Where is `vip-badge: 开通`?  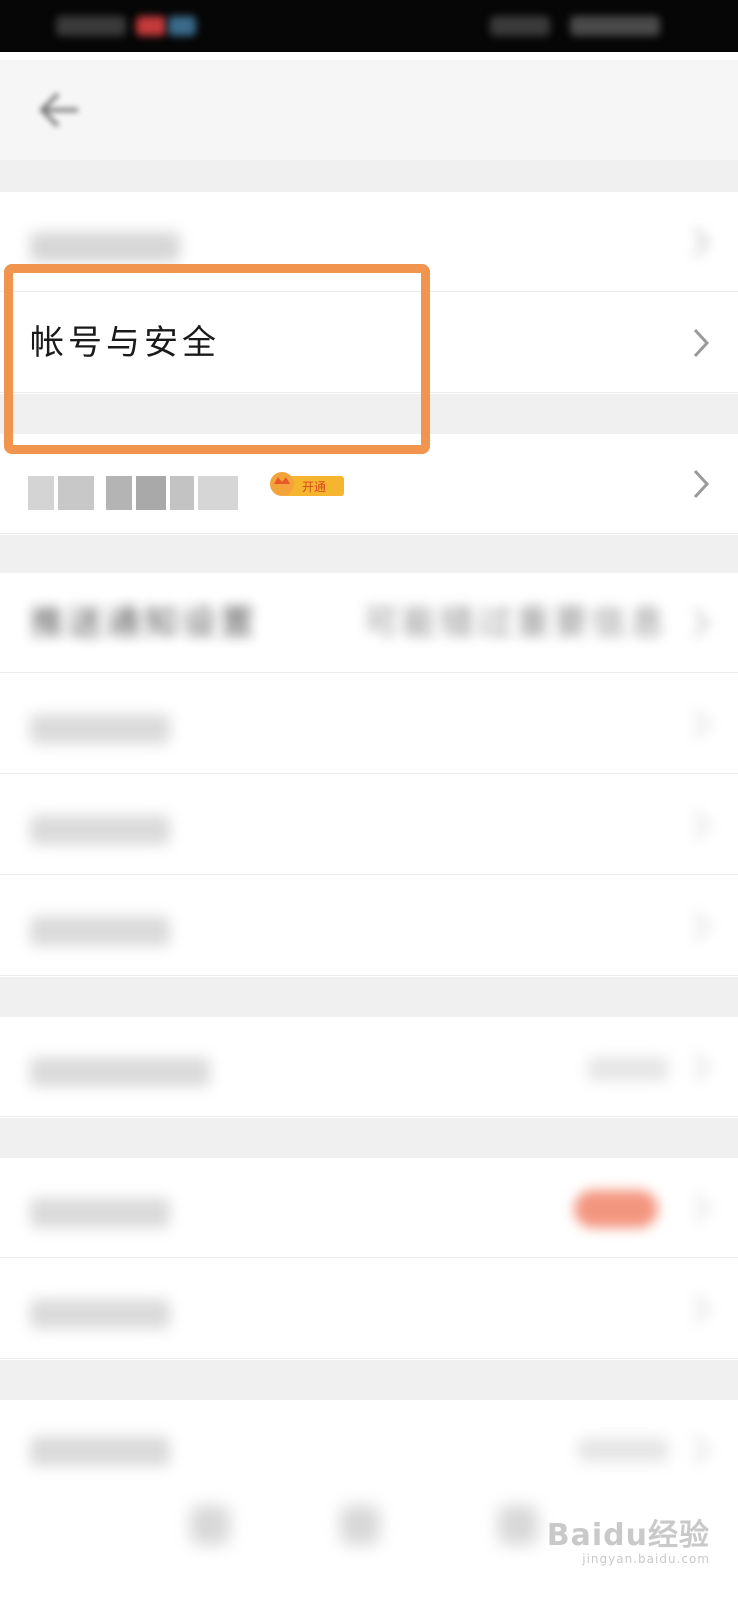
vip-badge: 开通 is located at coordinates (308, 484).